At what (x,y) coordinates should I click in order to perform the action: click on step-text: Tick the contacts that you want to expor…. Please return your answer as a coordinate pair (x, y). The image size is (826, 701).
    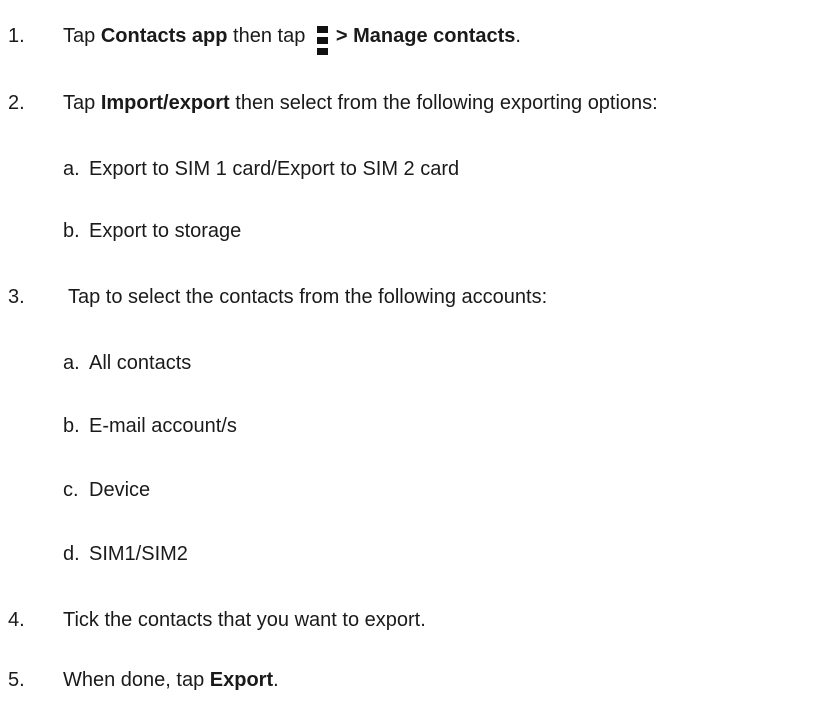
    Looking at the image, I should click on (244, 620).